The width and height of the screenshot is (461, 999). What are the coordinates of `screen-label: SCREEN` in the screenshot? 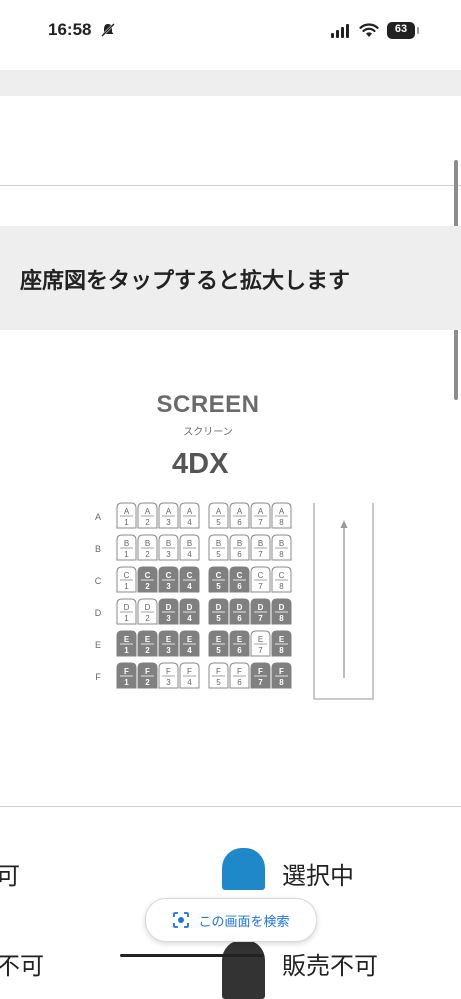 It's located at (208, 404).